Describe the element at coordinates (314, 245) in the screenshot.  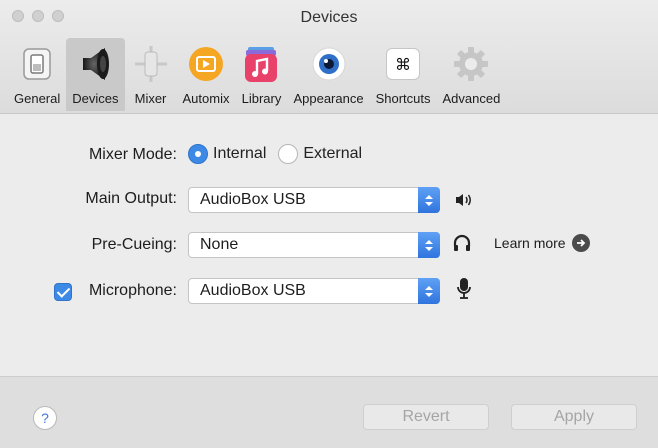
I see `pre-cueing-select: None` at that location.